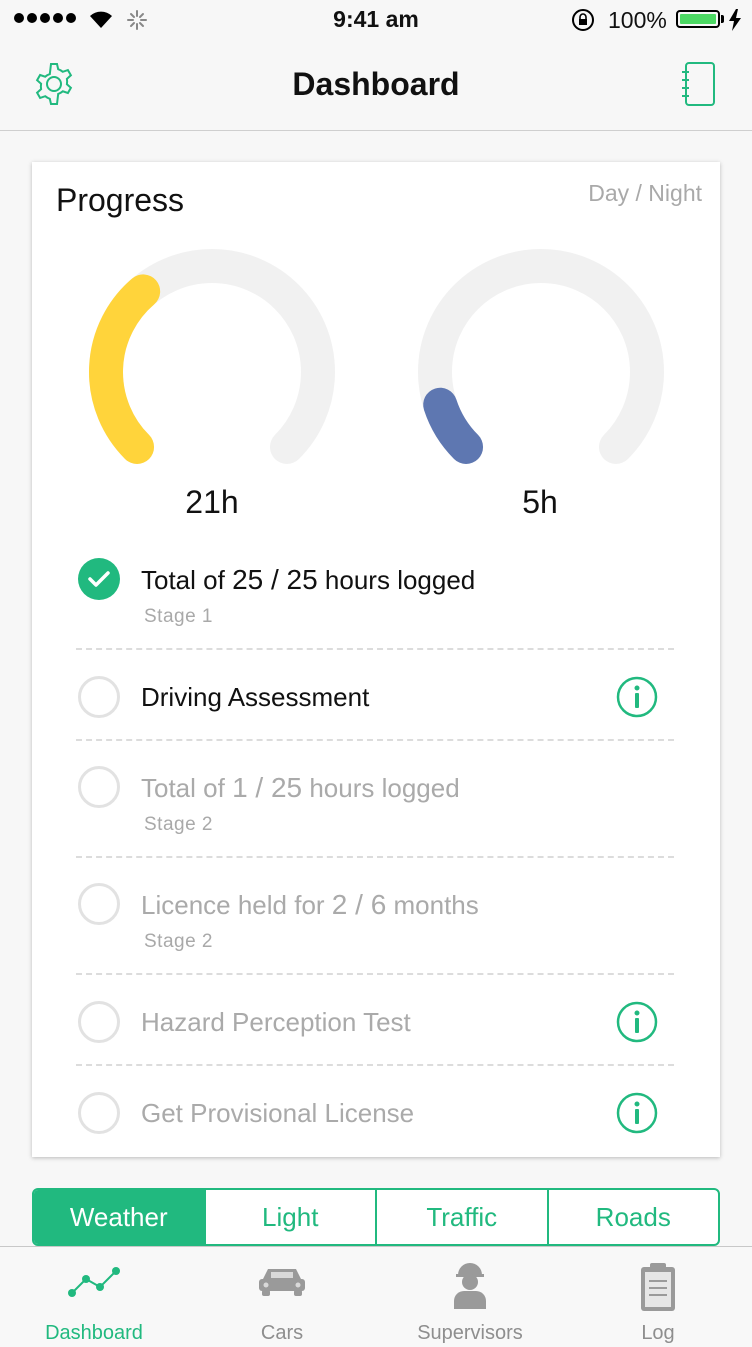 Image resolution: width=752 pixels, height=1347 pixels. I want to click on tab-bar: Dashboard Cars Supervisors Log, so click(376, 1296).